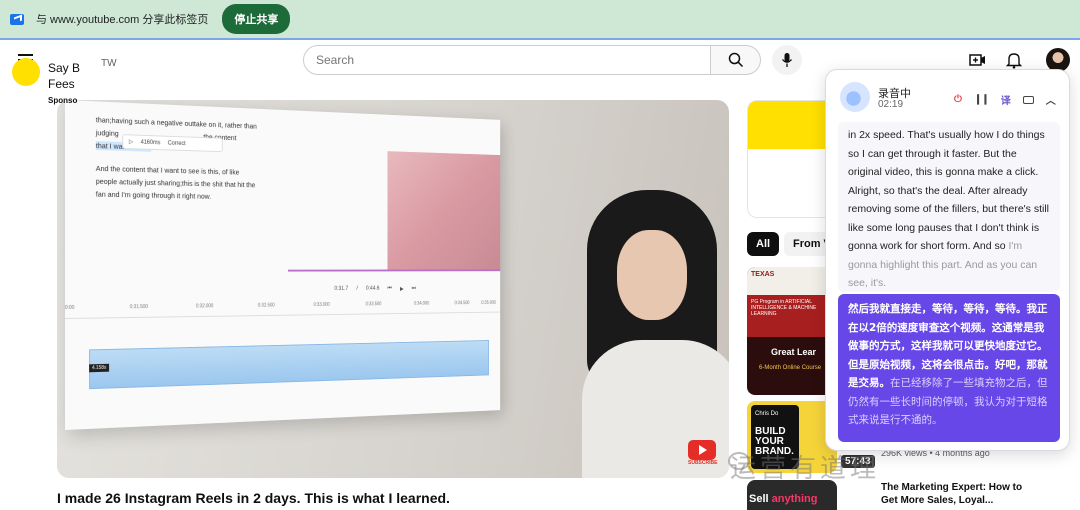 The height and width of the screenshot is (510, 1080). Describe the element at coordinates (414, 289) in the screenshot. I see `forward-icon: ⏭` at that location.